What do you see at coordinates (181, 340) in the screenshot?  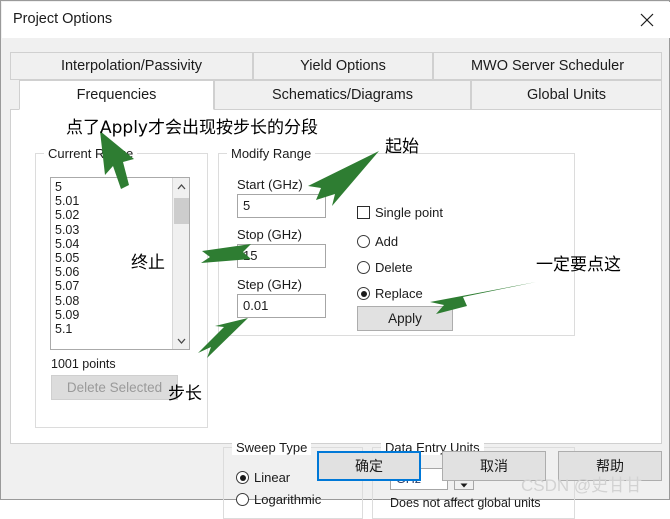 I see `chevron-down-icon` at bounding box center [181, 340].